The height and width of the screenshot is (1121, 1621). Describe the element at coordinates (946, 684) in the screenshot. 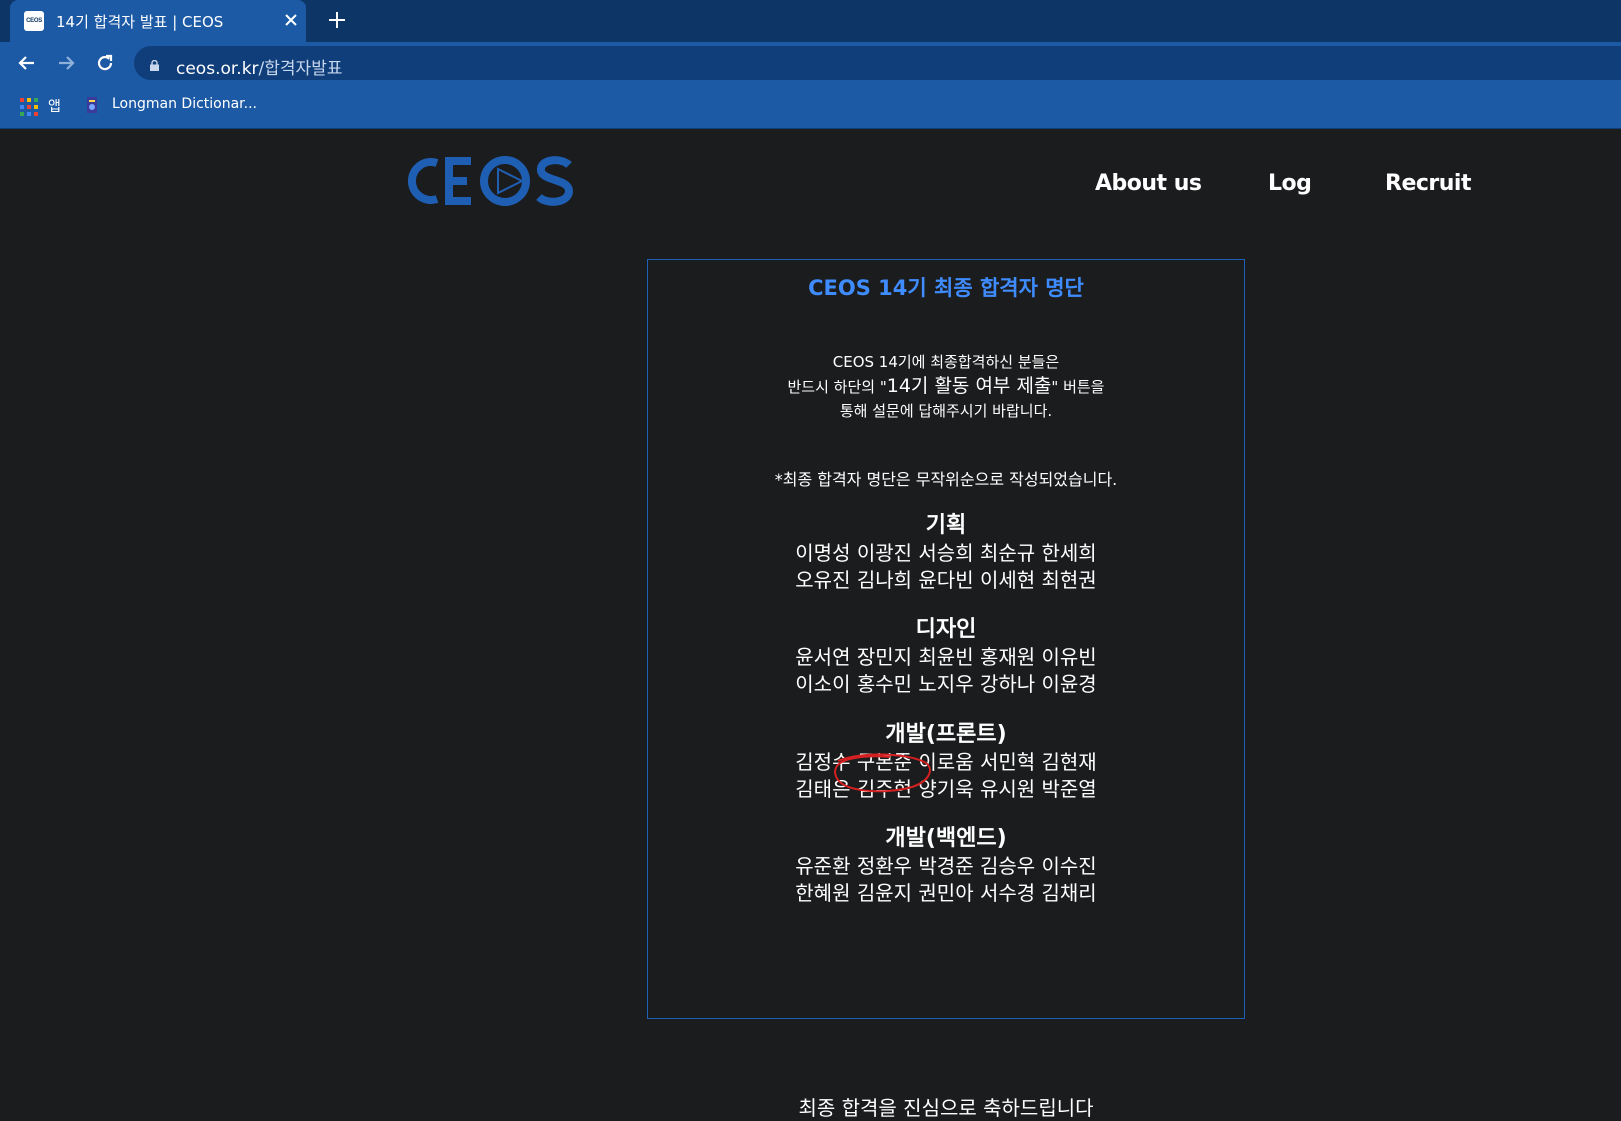

I see `name-line: 이소이 홍수민 노지우 강하나 이윤경` at that location.